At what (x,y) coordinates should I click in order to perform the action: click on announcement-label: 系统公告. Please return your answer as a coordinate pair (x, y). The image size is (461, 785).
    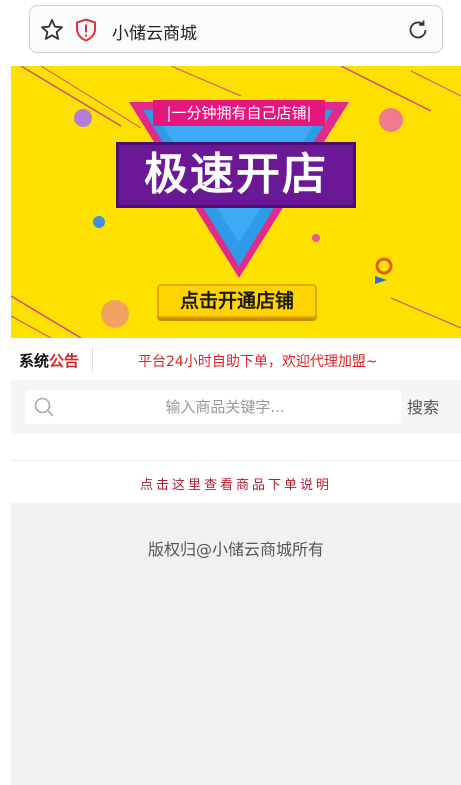
    Looking at the image, I should click on (49, 361).